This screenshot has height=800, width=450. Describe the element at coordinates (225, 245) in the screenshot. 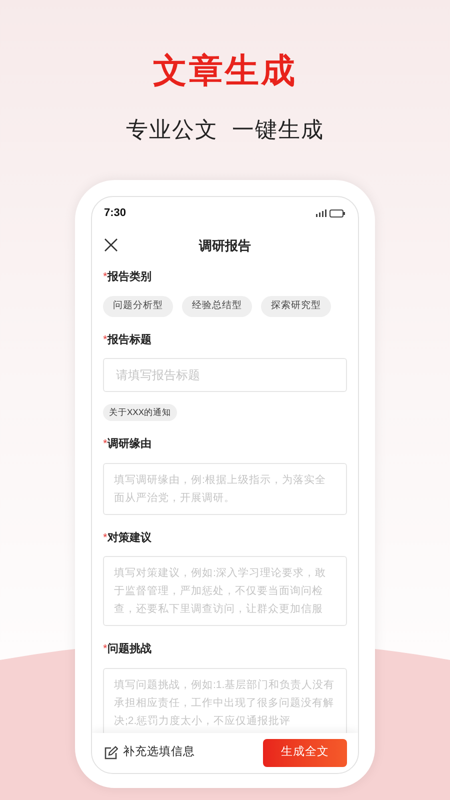

I see `page-title: 调研报告` at that location.